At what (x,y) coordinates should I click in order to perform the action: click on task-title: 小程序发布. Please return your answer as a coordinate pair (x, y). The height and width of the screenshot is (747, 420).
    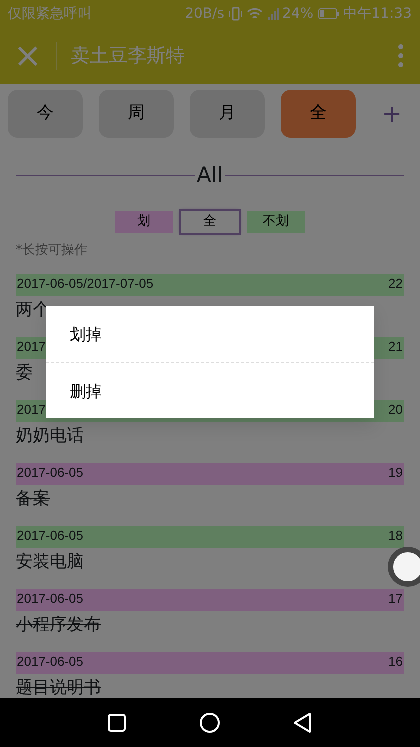
    Looking at the image, I should click on (58, 625).